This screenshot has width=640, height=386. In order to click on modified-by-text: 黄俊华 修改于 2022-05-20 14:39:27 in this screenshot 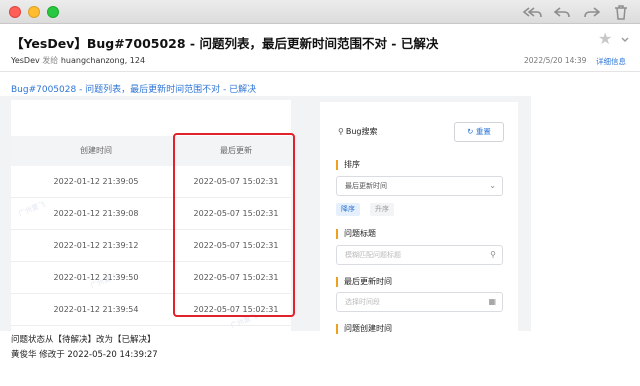, I will do `click(84, 355)`.